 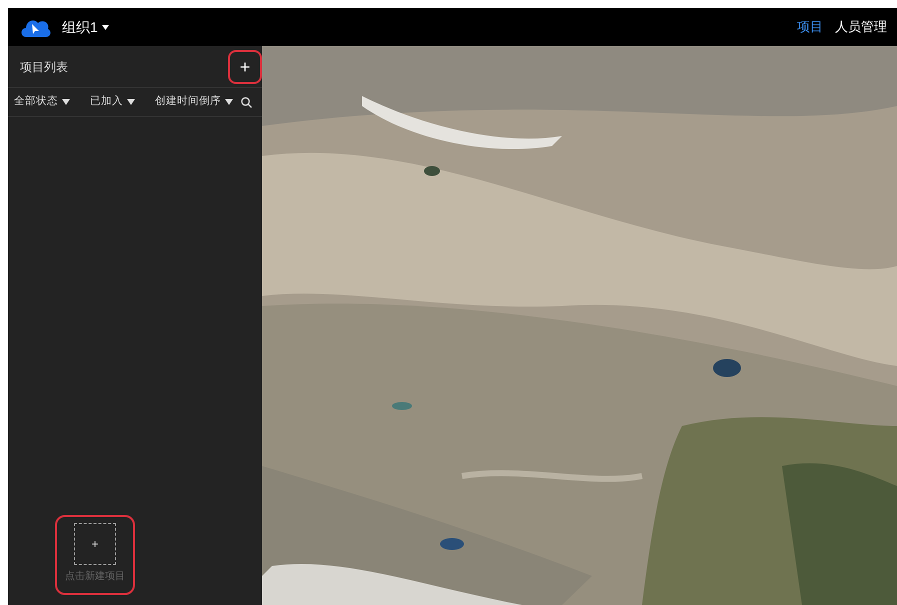 What do you see at coordinates (112, 102) in the screenshot?
I see `filter-dropdown: 已加入` at bounding box center [112, 102].